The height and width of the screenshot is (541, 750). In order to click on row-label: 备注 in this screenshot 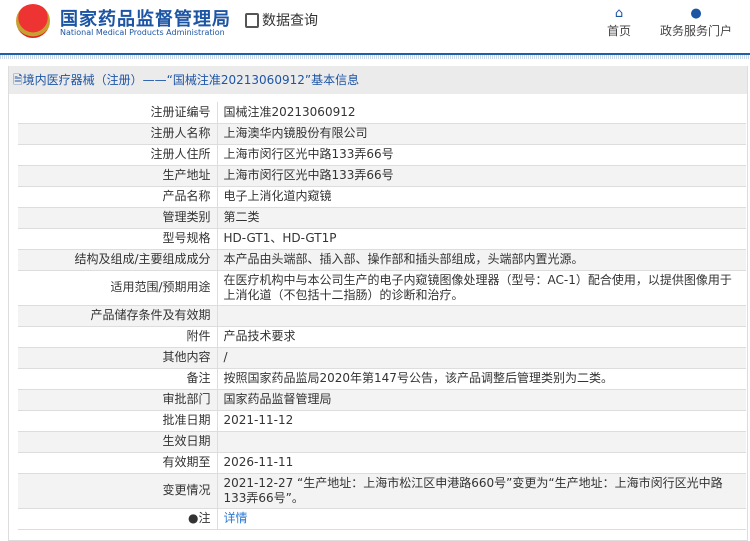, I will do `click(118, 379)`.